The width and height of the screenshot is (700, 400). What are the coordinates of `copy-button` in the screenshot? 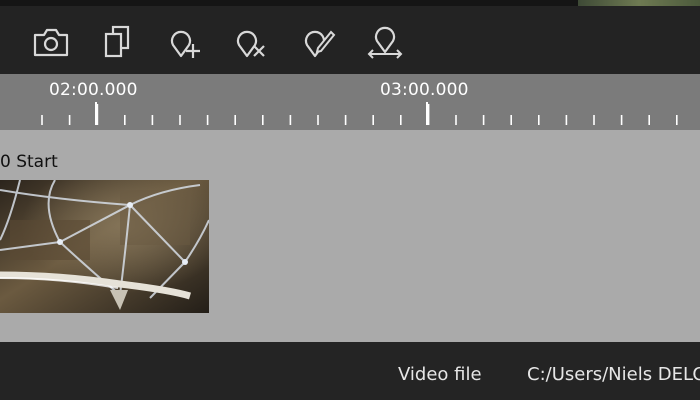 It's located at (117, 42).